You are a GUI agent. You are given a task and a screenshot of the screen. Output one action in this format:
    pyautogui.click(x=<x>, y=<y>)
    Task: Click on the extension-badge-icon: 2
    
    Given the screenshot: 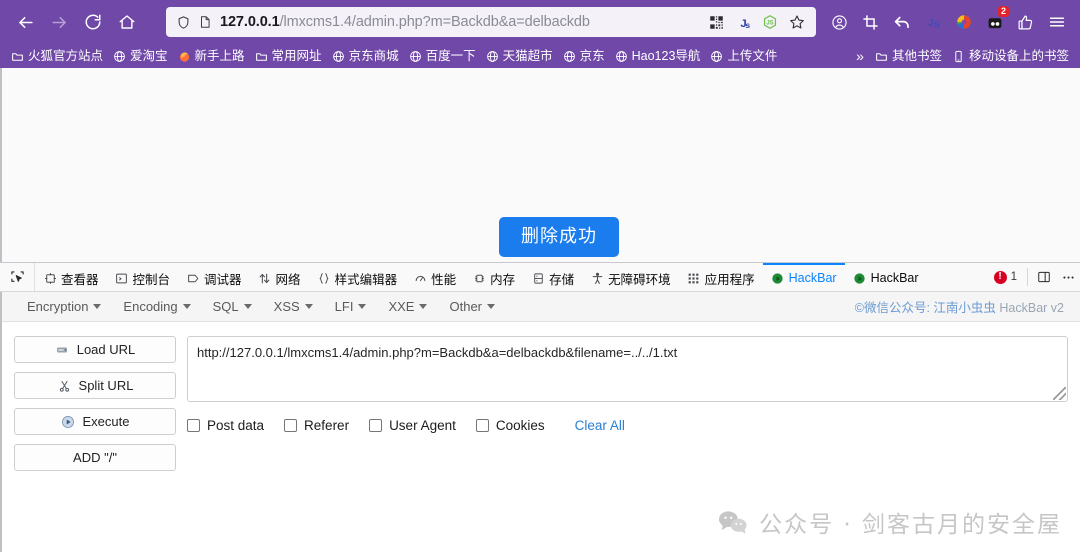 What is the action you would take?
    pyautogui.click(x=994, y=21)
    